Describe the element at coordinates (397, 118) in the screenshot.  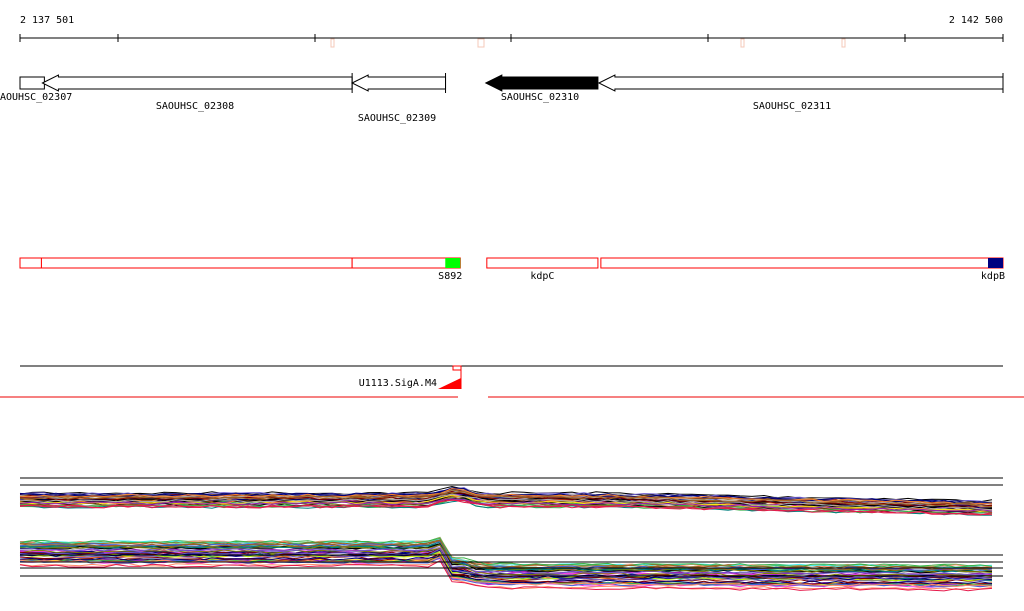
I see `gene-label: SAOUHSC_02309` at that location.